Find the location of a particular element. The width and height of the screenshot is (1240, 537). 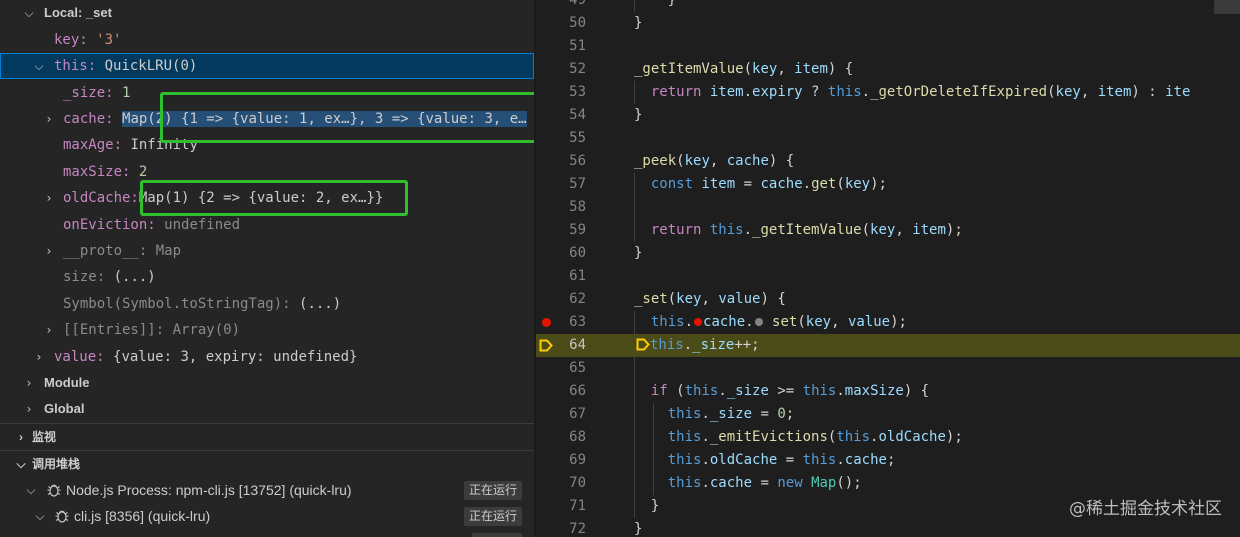

variable-value: Array(0) is located at coordinates (206, 330).